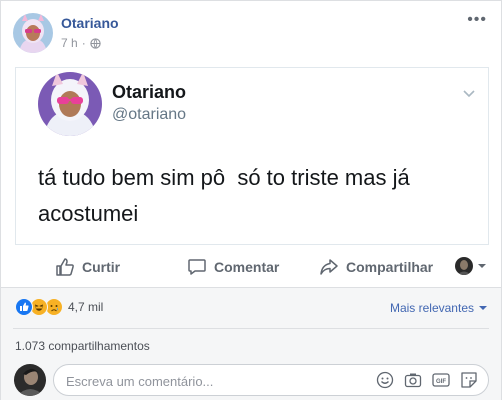 The height and width of the screenshot is (400, 502). I want to click on tweet-avatar-illustration, so click(70, 104).